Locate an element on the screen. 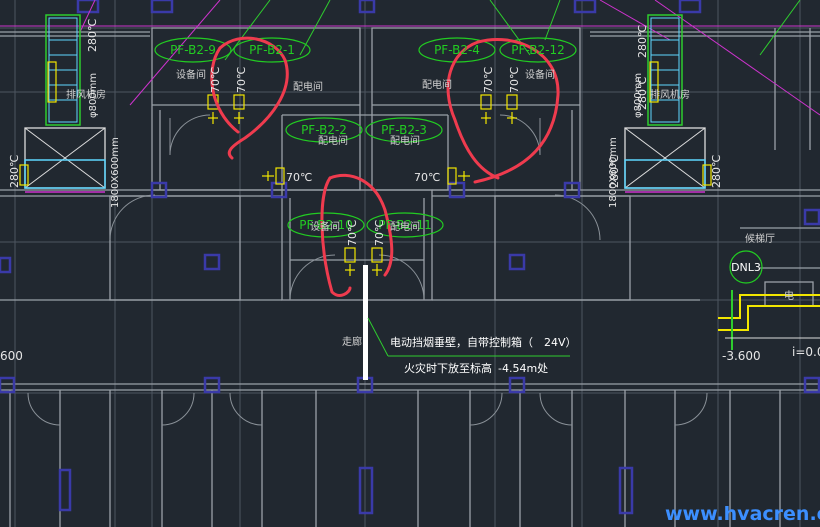 This screenshot has width=820, height=527. room-label: 电 is located at coordinates (789, 295).